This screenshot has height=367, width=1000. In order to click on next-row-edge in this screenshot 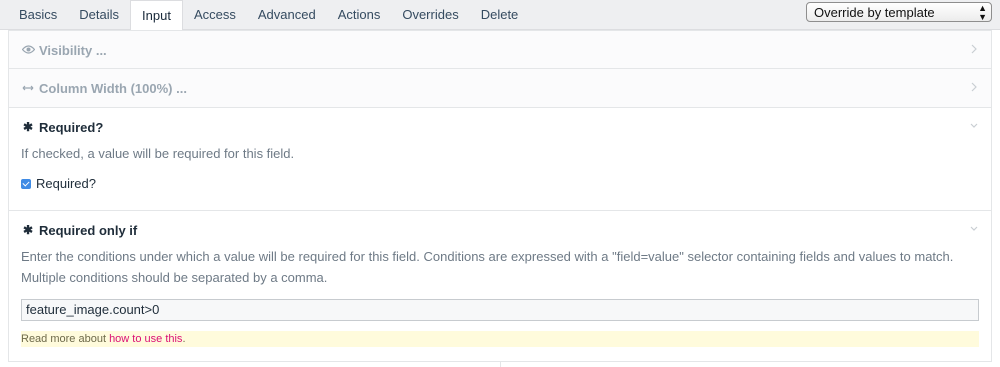, I will do `click(500, 364)`.